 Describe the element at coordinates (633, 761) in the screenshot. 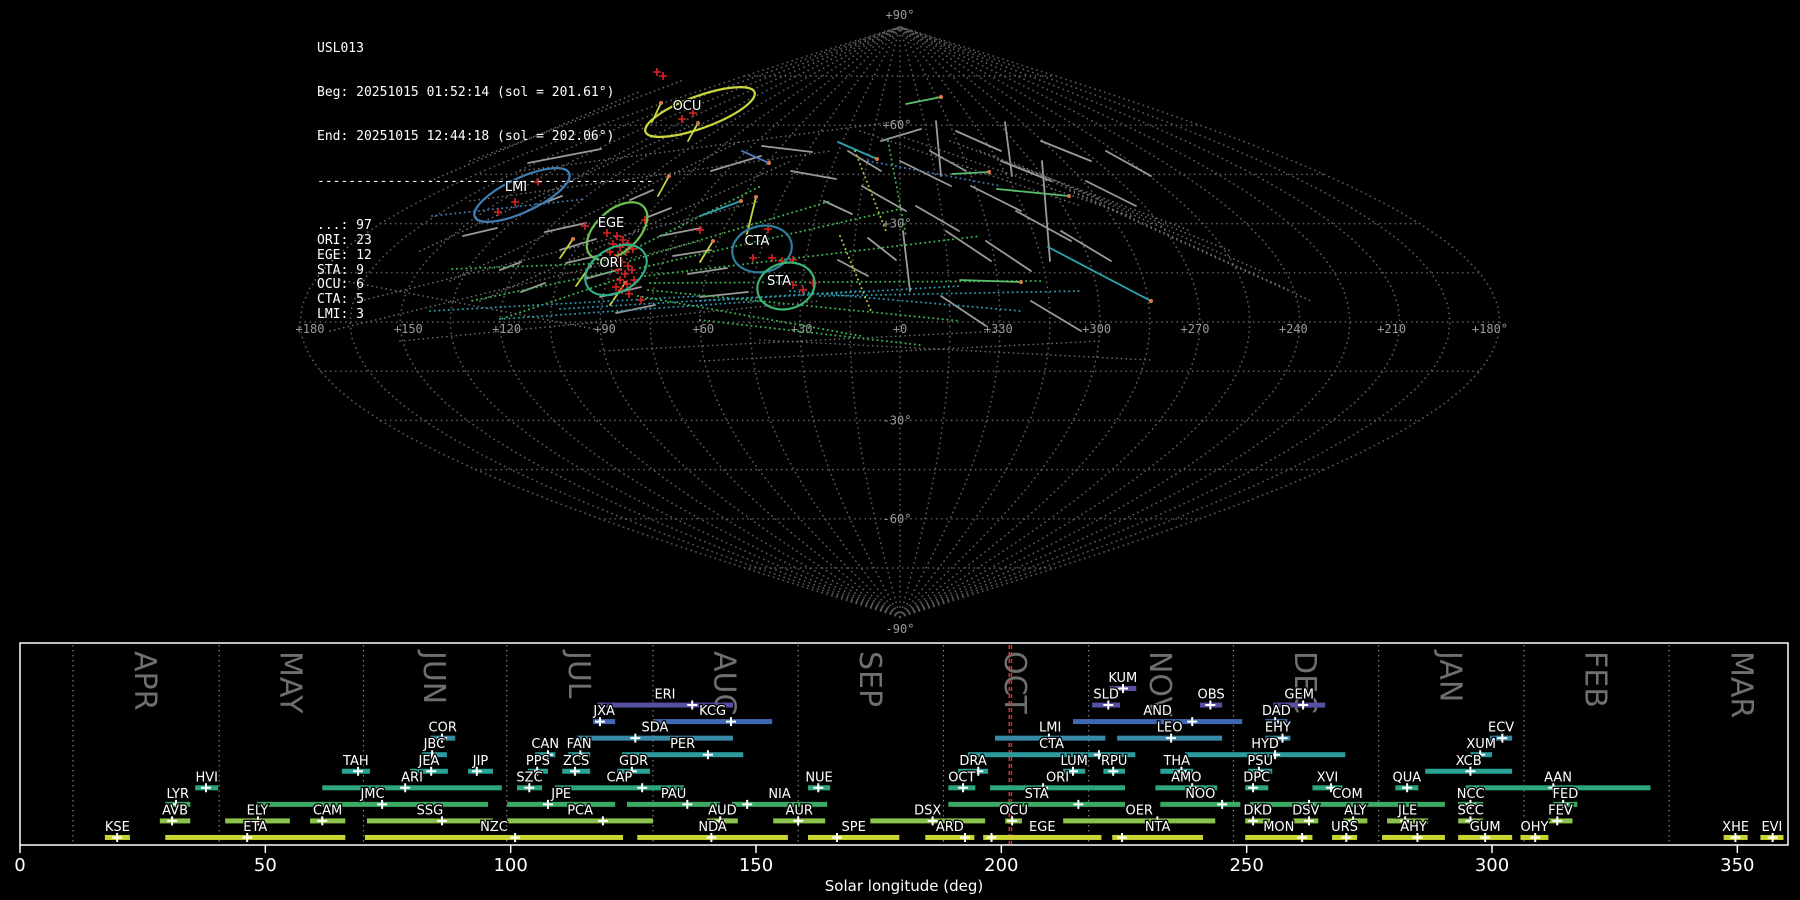

I see `svg-text: GDR` at that location.